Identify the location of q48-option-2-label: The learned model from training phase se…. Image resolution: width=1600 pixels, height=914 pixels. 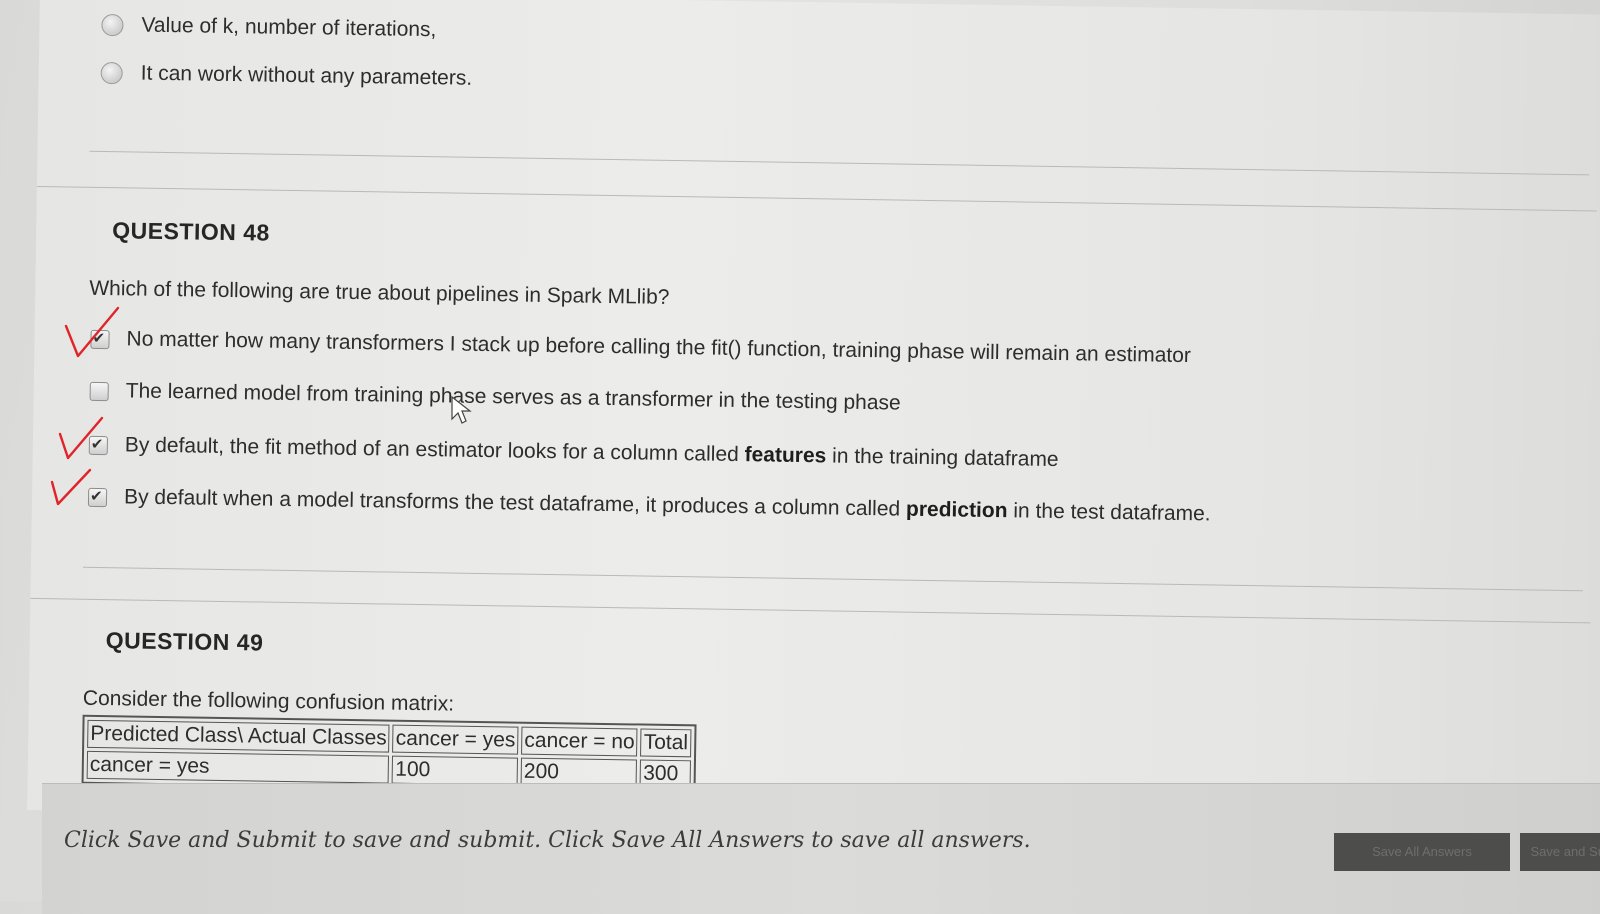
(513, 397).